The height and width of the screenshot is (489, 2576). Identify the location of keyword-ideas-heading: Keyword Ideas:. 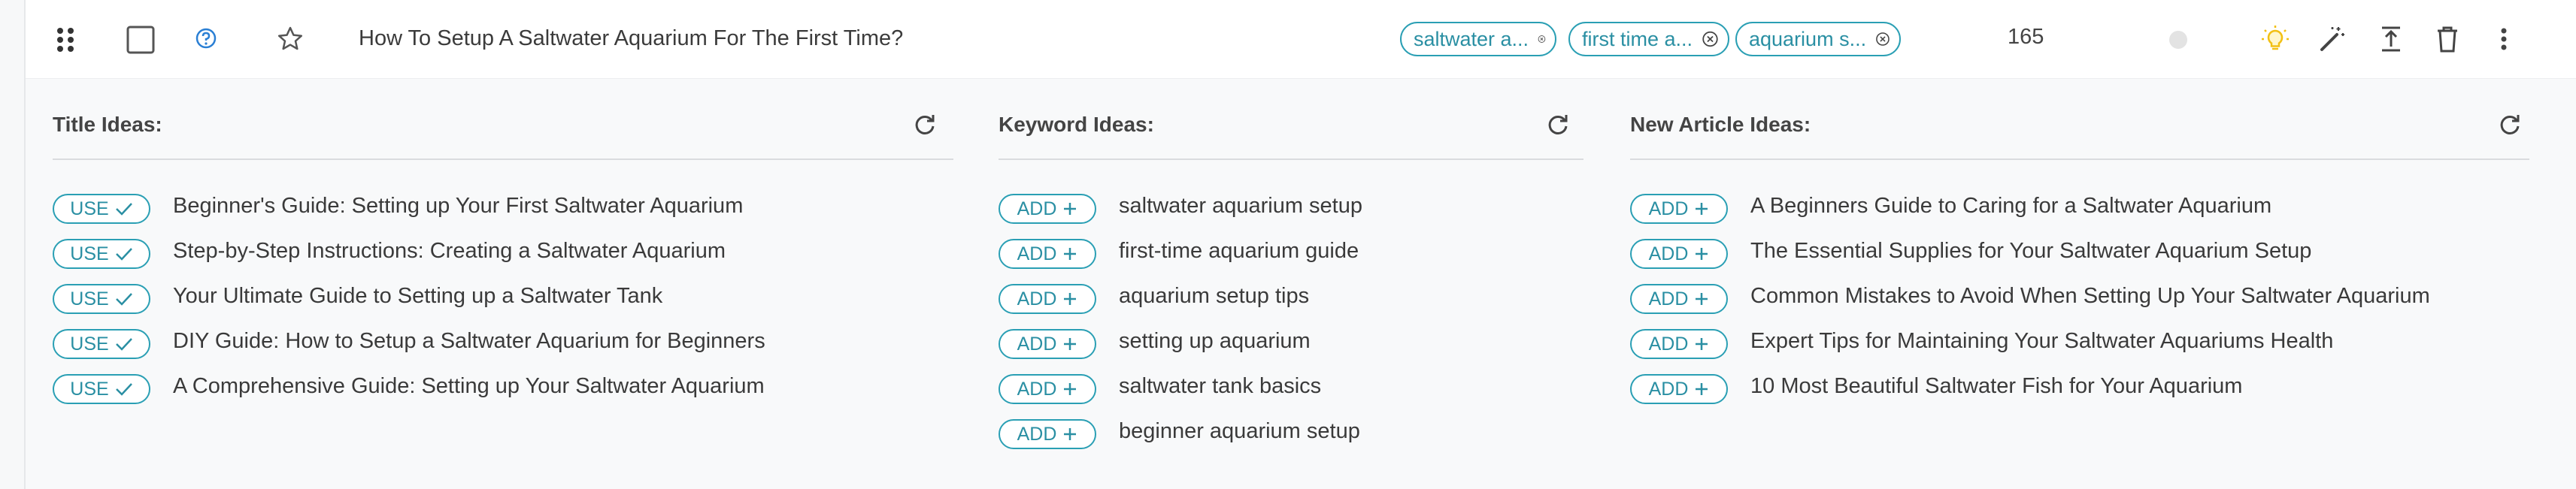
(1076, 124).